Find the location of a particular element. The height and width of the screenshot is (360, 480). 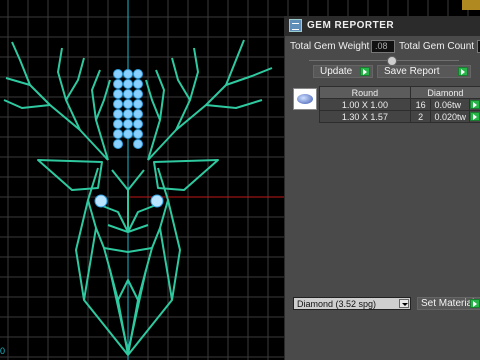

gem-stones is located at coordinates (128, 109).